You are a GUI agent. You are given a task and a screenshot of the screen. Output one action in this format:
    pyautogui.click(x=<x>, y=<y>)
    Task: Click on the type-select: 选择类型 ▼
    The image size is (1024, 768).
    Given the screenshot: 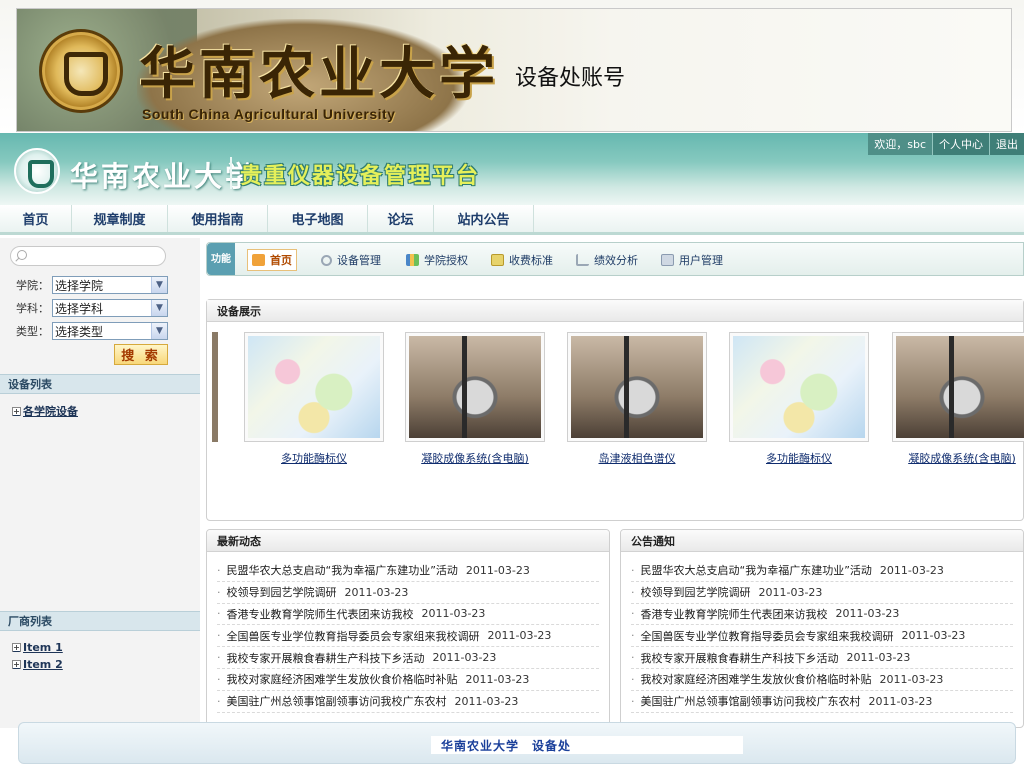 What is the action you would take?
    pyautogui.click(x=110, y=331)
    